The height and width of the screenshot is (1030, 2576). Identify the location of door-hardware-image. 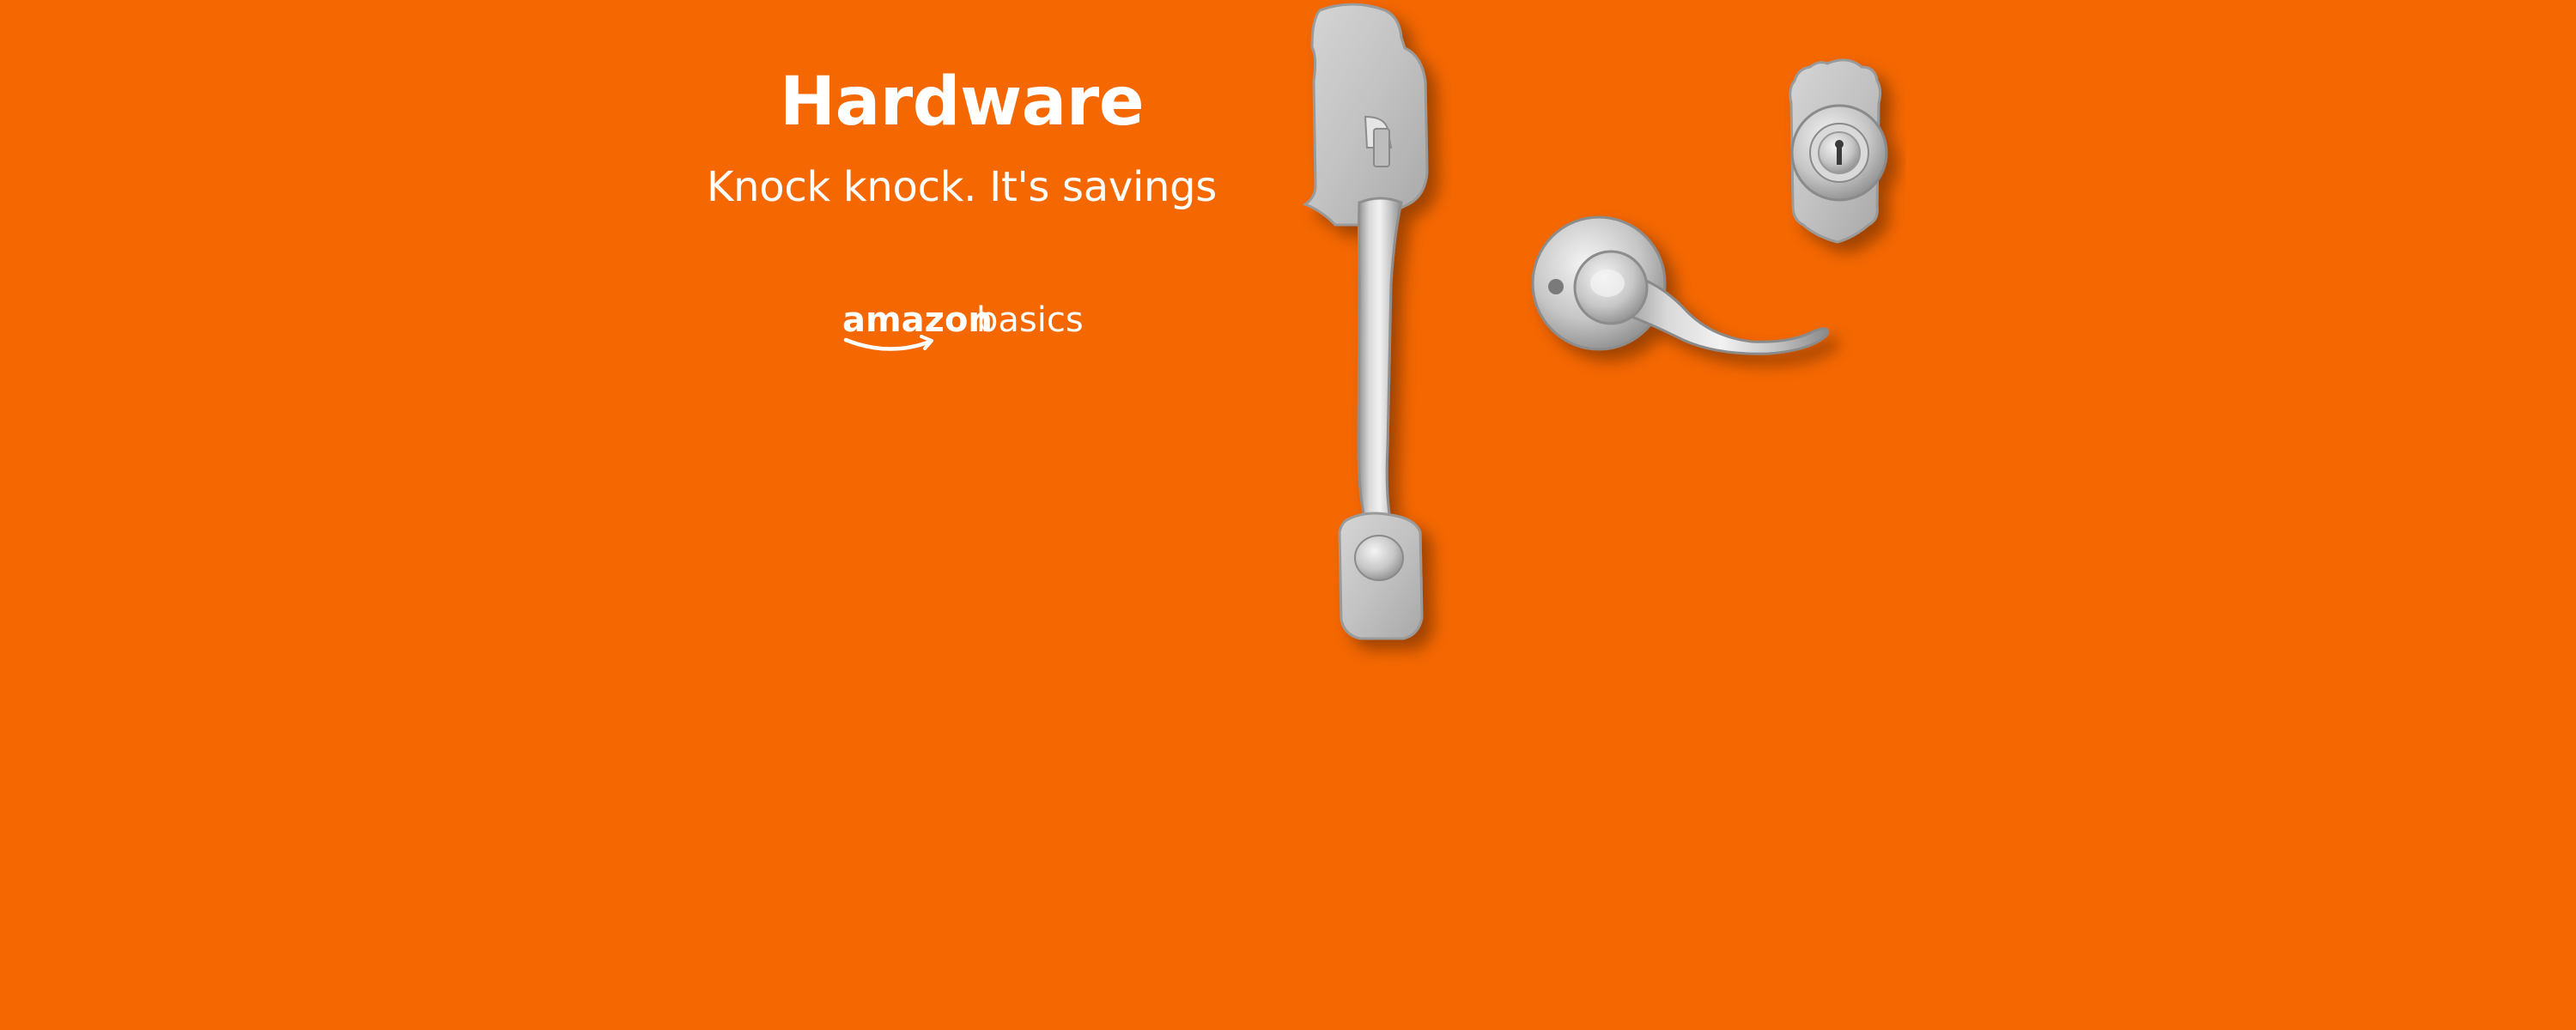
(1595, 321).